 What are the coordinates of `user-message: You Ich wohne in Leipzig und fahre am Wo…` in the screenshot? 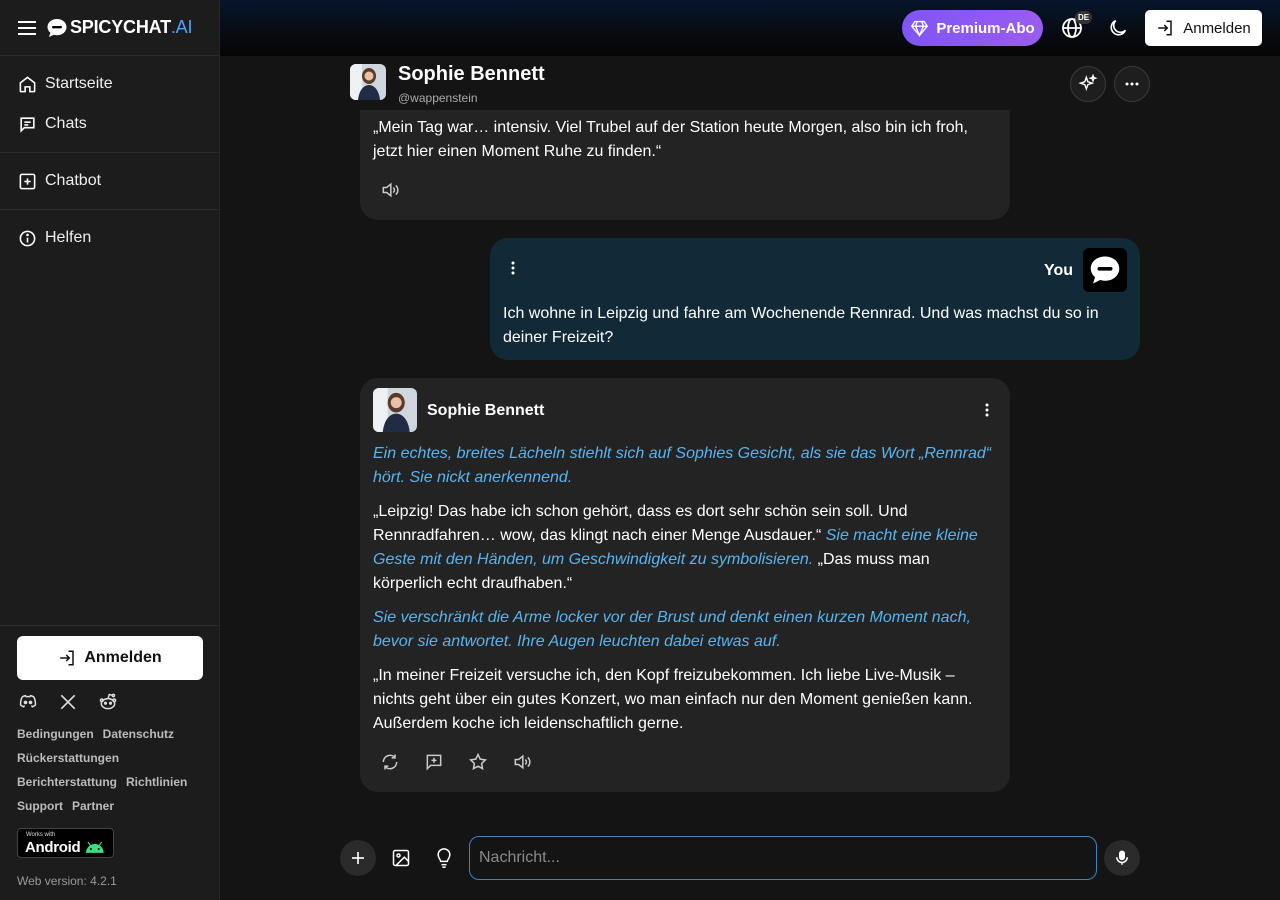 It's located at (815, 299).